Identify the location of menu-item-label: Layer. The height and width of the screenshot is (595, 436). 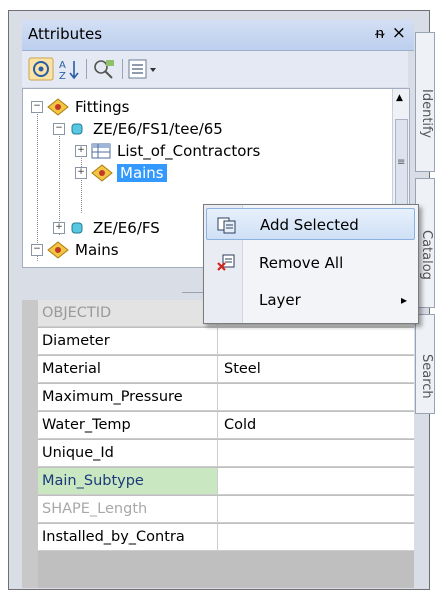
(280, 300).